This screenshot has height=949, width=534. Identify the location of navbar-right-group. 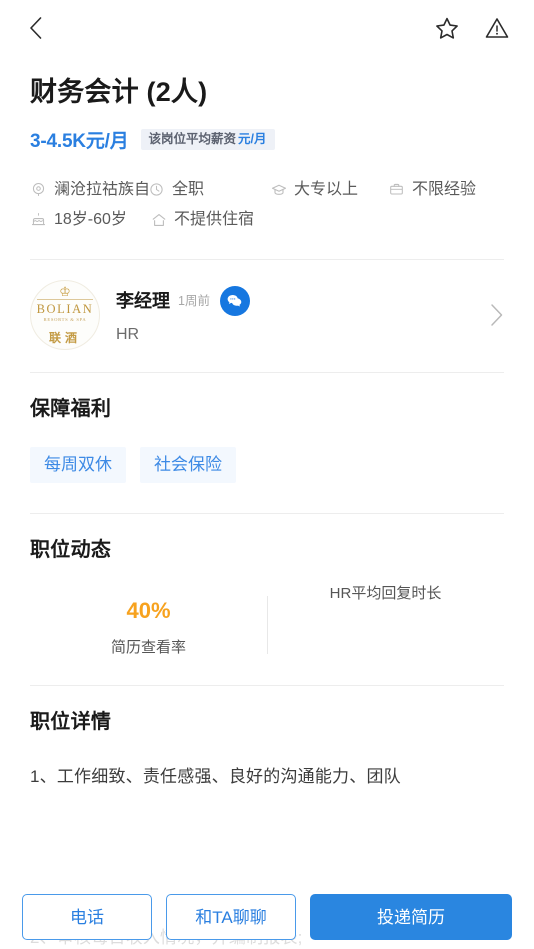
(472, 28).